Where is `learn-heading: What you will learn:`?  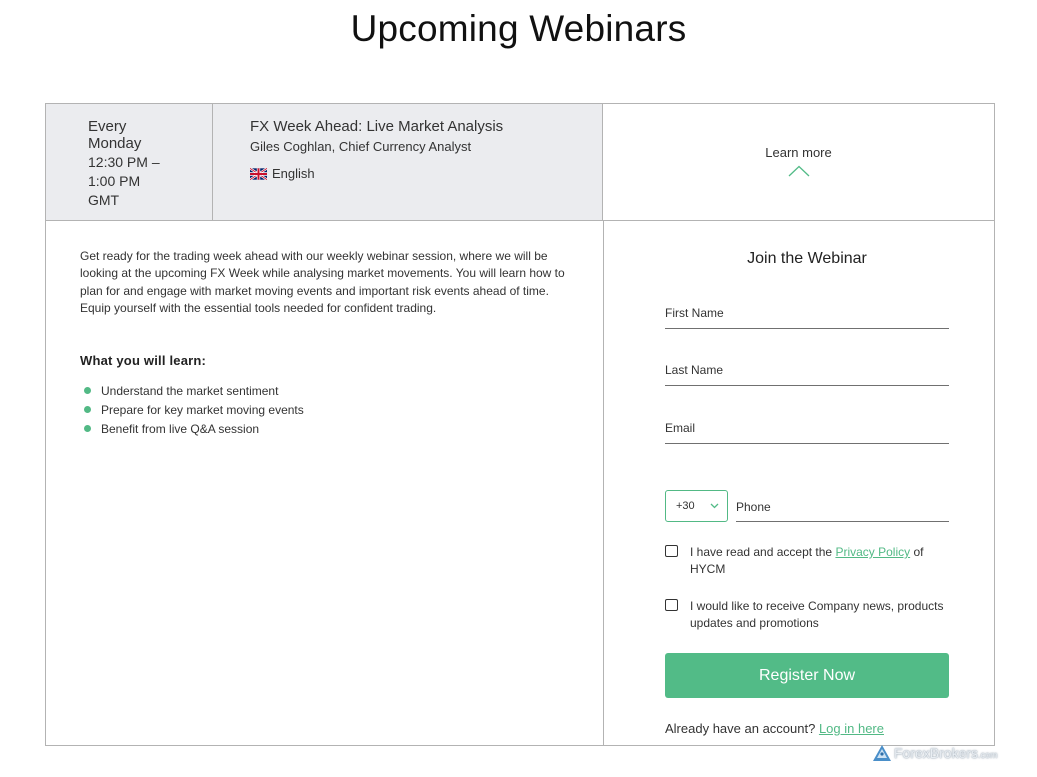
learn-heading: What you will learn: is located at coordinates (143, 361).